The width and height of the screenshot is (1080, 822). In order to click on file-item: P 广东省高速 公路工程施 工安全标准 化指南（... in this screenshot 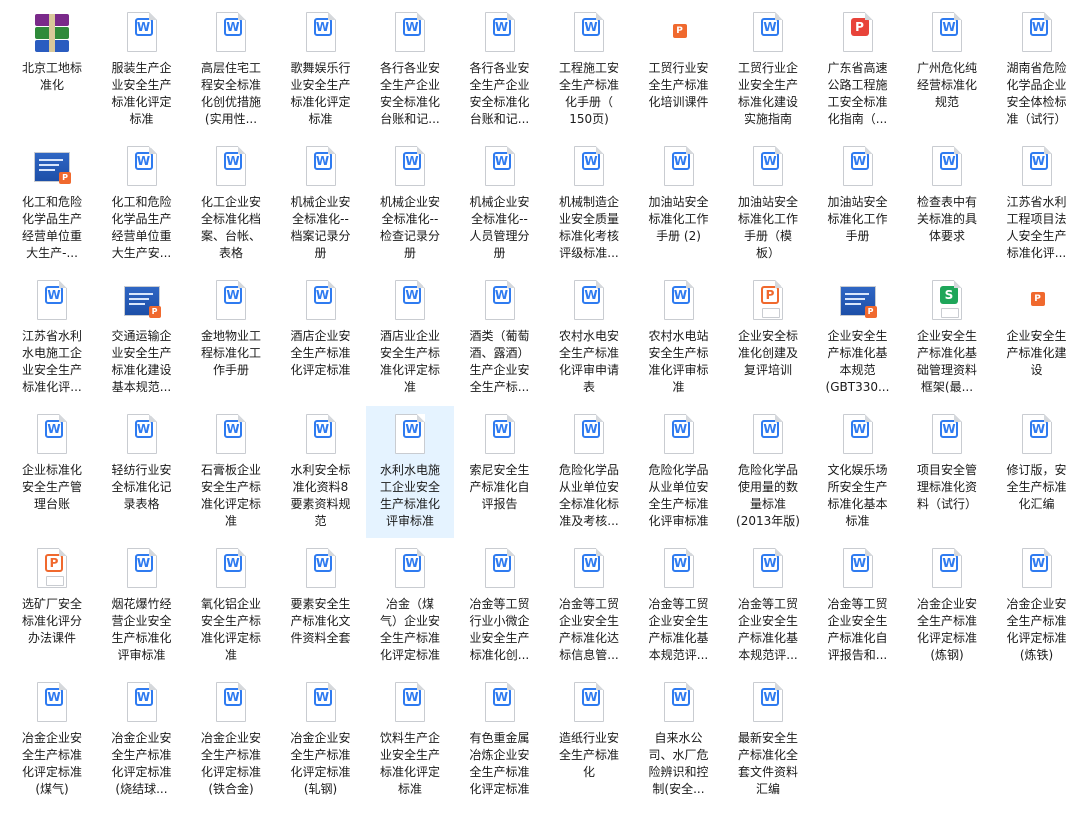, I will do `click(858, 70)`.